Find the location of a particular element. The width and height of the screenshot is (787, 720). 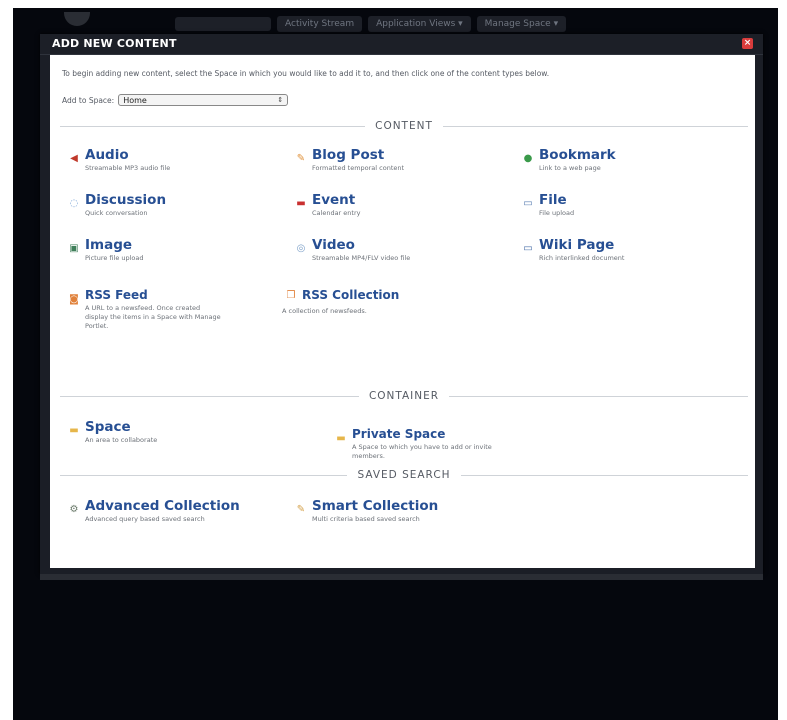

content-type-rss-collection: ❒ RSS Collection is located at coordinates (342, 295).